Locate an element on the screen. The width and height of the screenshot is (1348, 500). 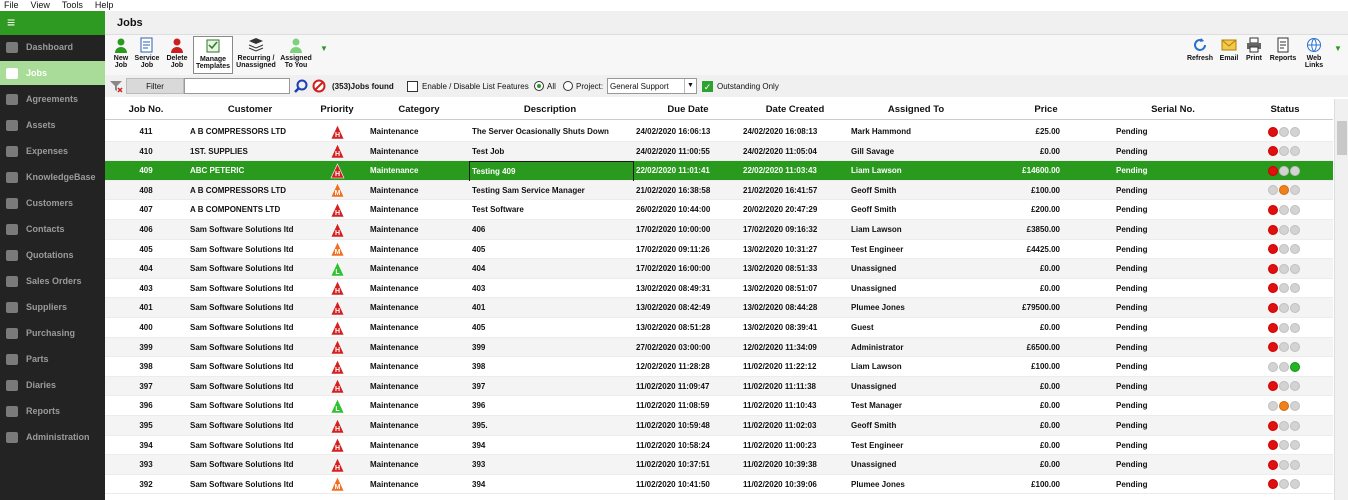
sidebar-item-agreements: Agreements is located at coordinates (52, 99).